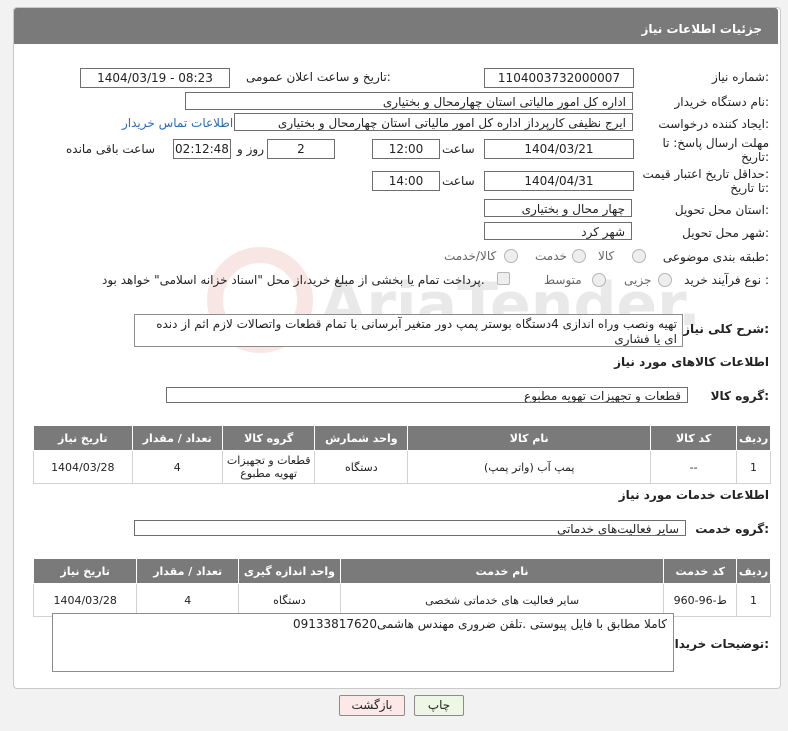  I want to click on goods-col-unit: واحد شمارش, so click(361, 438).